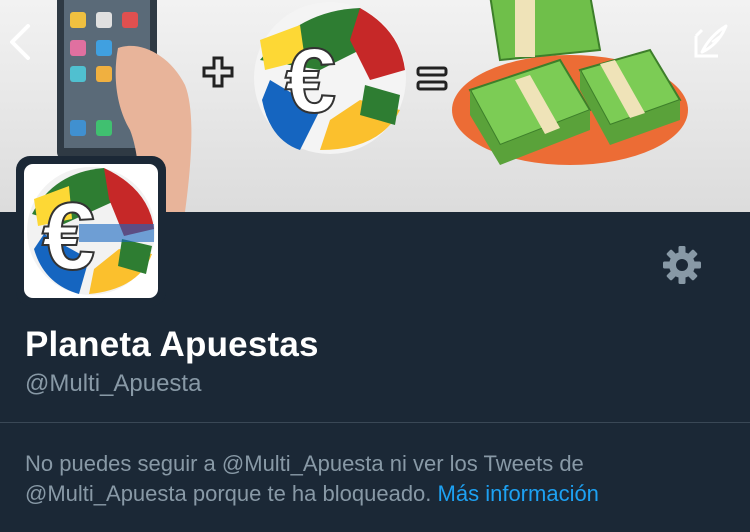 The width and height of the screenshot is (750, 532). I want to click on compose-tweet-button, so click(710, 44).